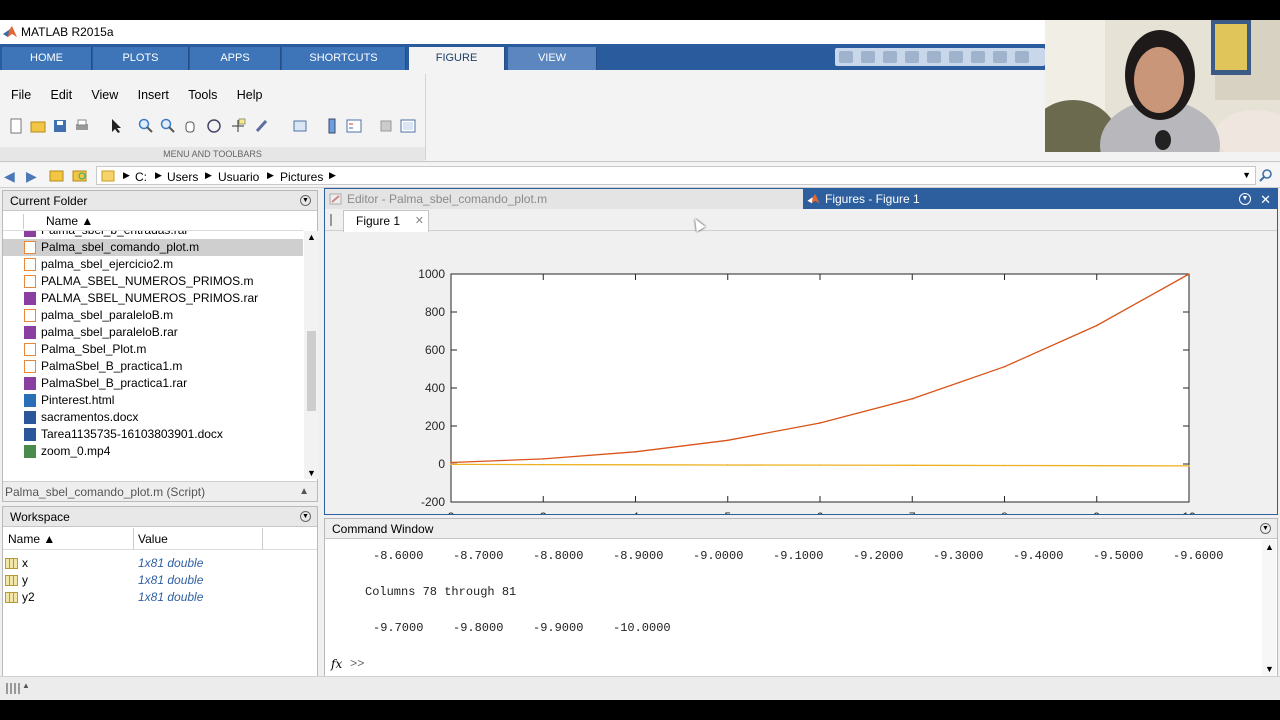 This screenshot has width=1280, height=720. Describe the element at coordinates (564, 199) in the screenshot. I see `editor-tab: Editor - Palma_sbel_comando_plot.m` at that location.